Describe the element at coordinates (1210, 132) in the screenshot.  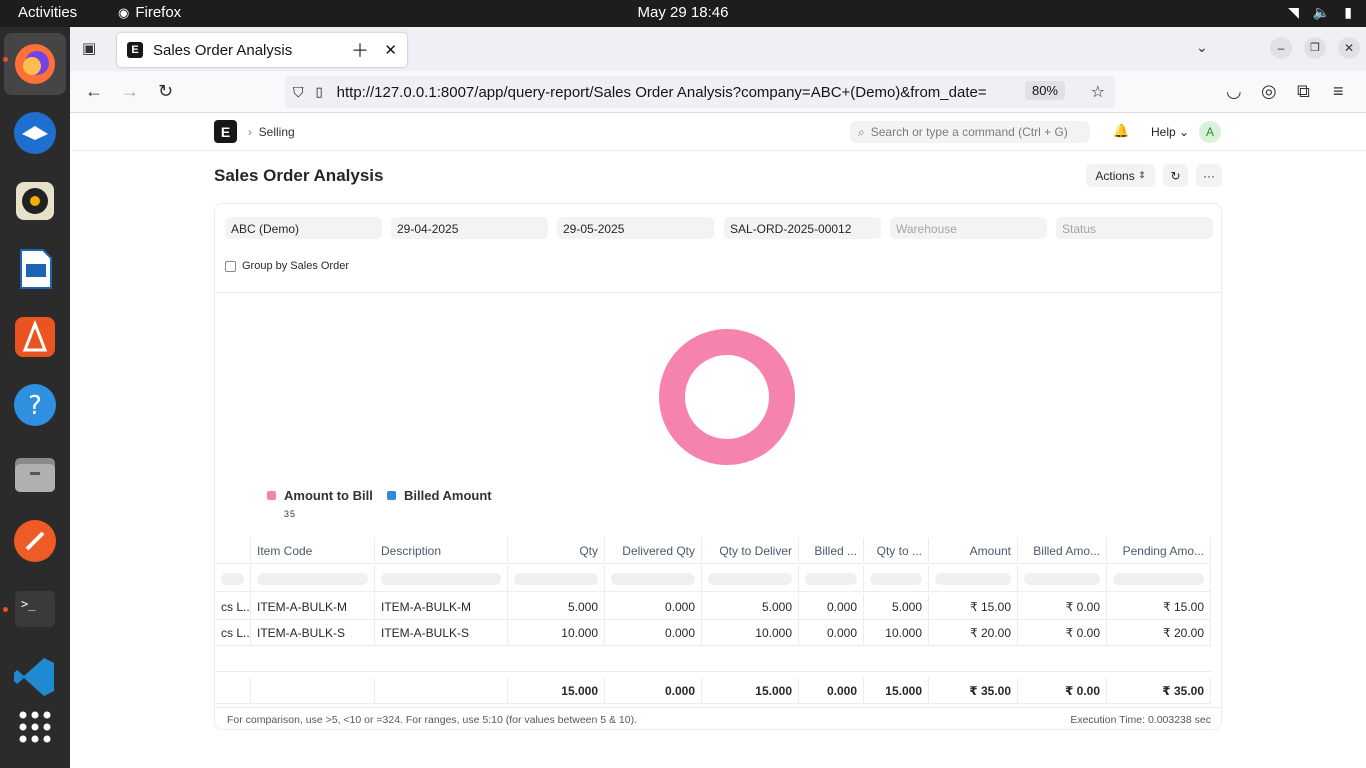
I see `avatar: A` at that location.